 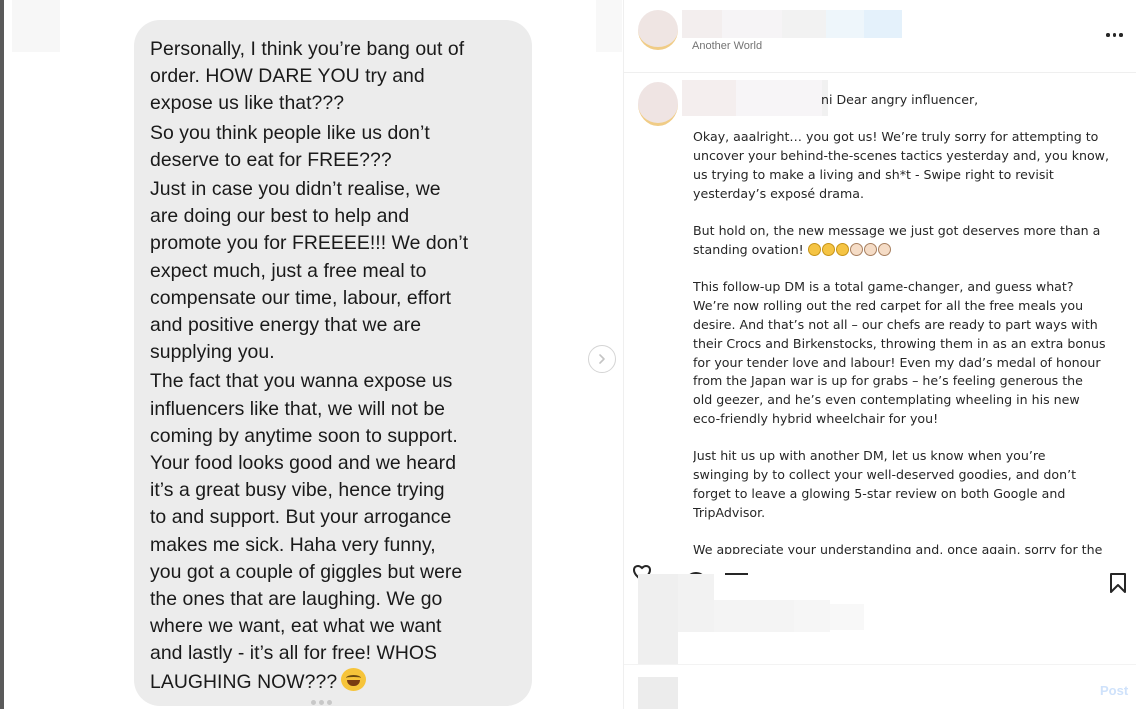 What do you see at coordinates (307, 49) in the screenshot?
I see `message-line: Personally, I think you’re bang out of` at bounding box center [307, 49].